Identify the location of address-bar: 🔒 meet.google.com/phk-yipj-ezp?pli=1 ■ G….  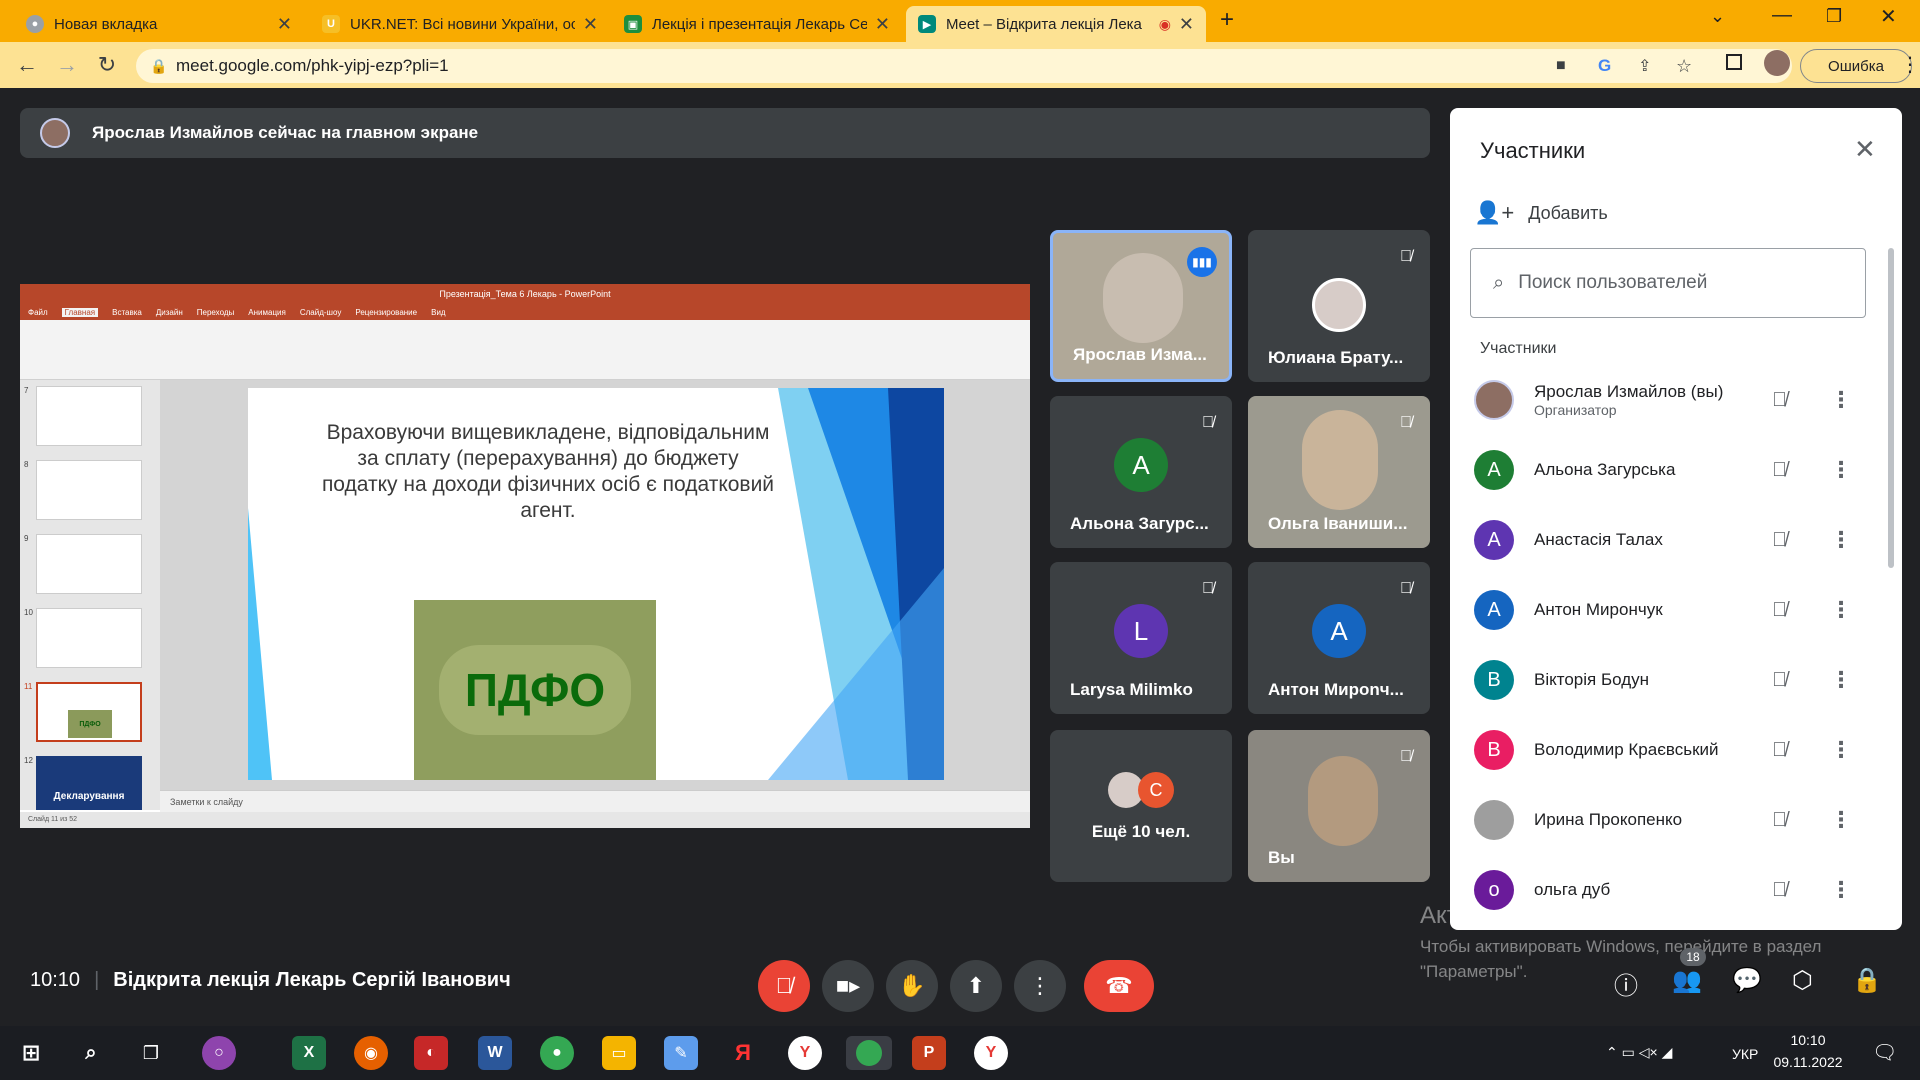
(964, 66).